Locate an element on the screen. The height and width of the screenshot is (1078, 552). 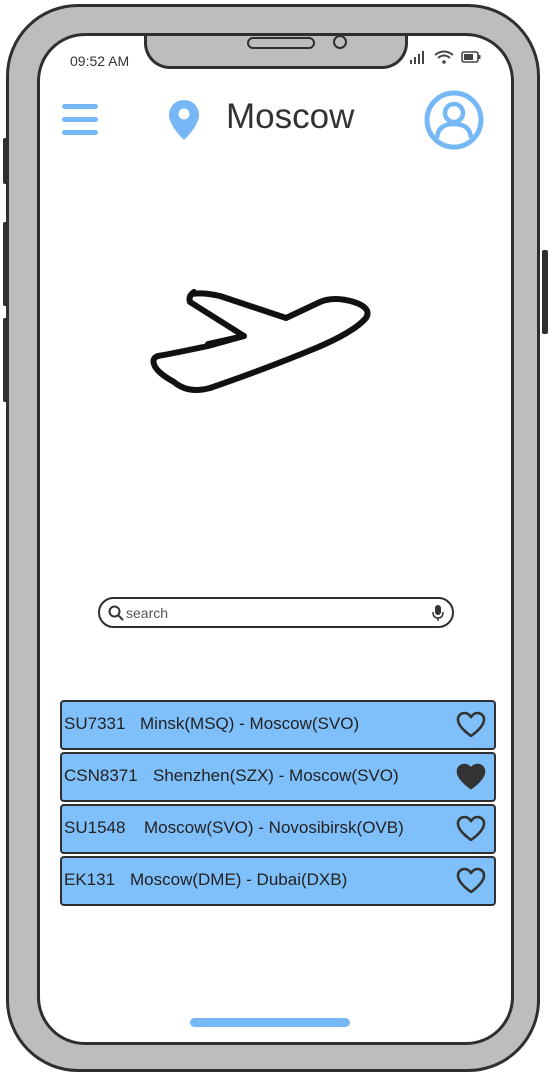
user-avatar-icon is located at coordinates (454, 120).